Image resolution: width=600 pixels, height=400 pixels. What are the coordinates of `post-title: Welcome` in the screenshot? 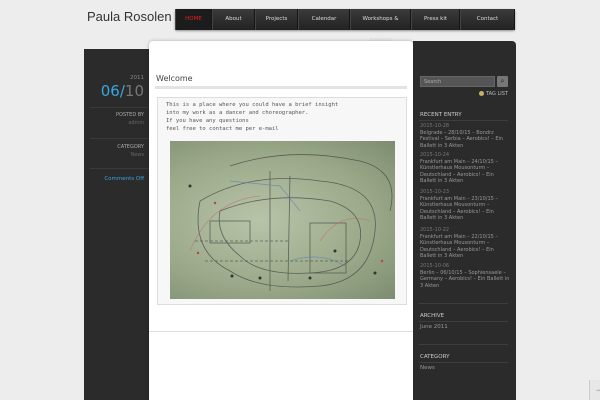 It's located at (174, 78).